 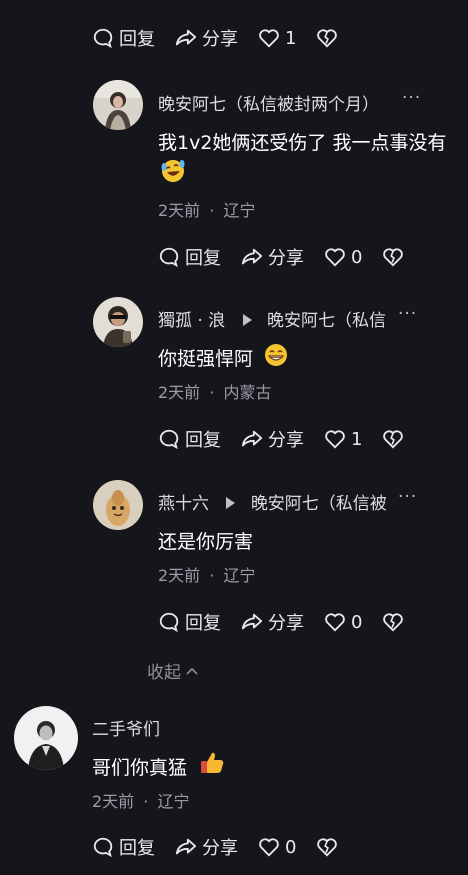 I want to click on reply-target-name: 晚安阿七（私信, so click(x=327, y=321).